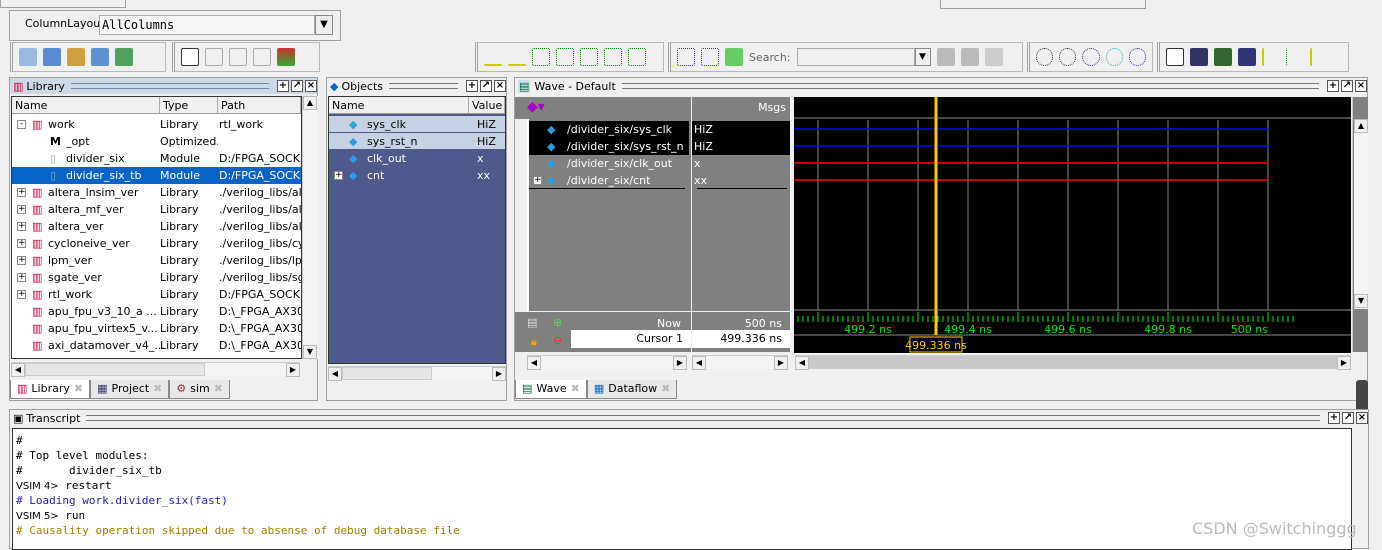 The width and height of the screenshot is (1382, 550). Describe the element at coordinates (52, 57) in the screenshot. I see `open-icon` at that location.